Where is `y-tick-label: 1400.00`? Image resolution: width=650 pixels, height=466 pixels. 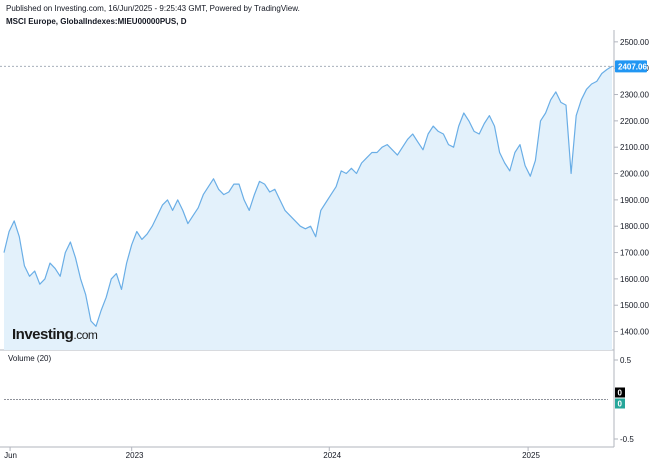 y-tick-label: 1400.00 is located at coordinates (634, 332).